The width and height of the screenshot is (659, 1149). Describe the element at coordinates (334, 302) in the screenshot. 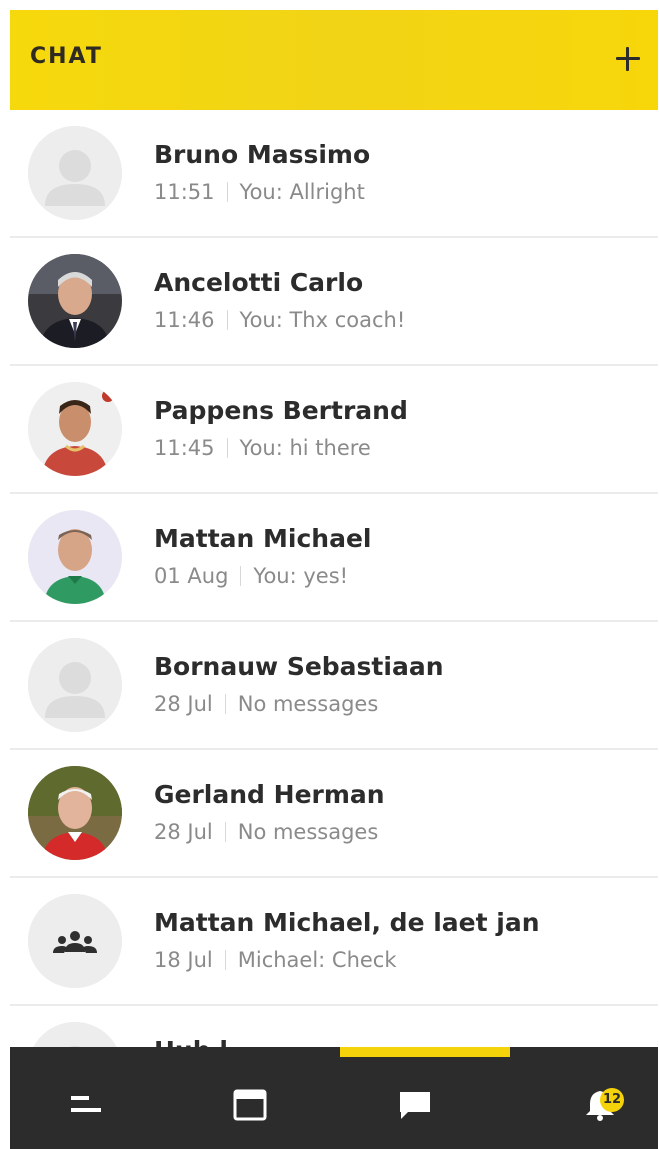

I see `chat-row: Ancelotti Carlo 11:46 You: Thx coach!` at that location.